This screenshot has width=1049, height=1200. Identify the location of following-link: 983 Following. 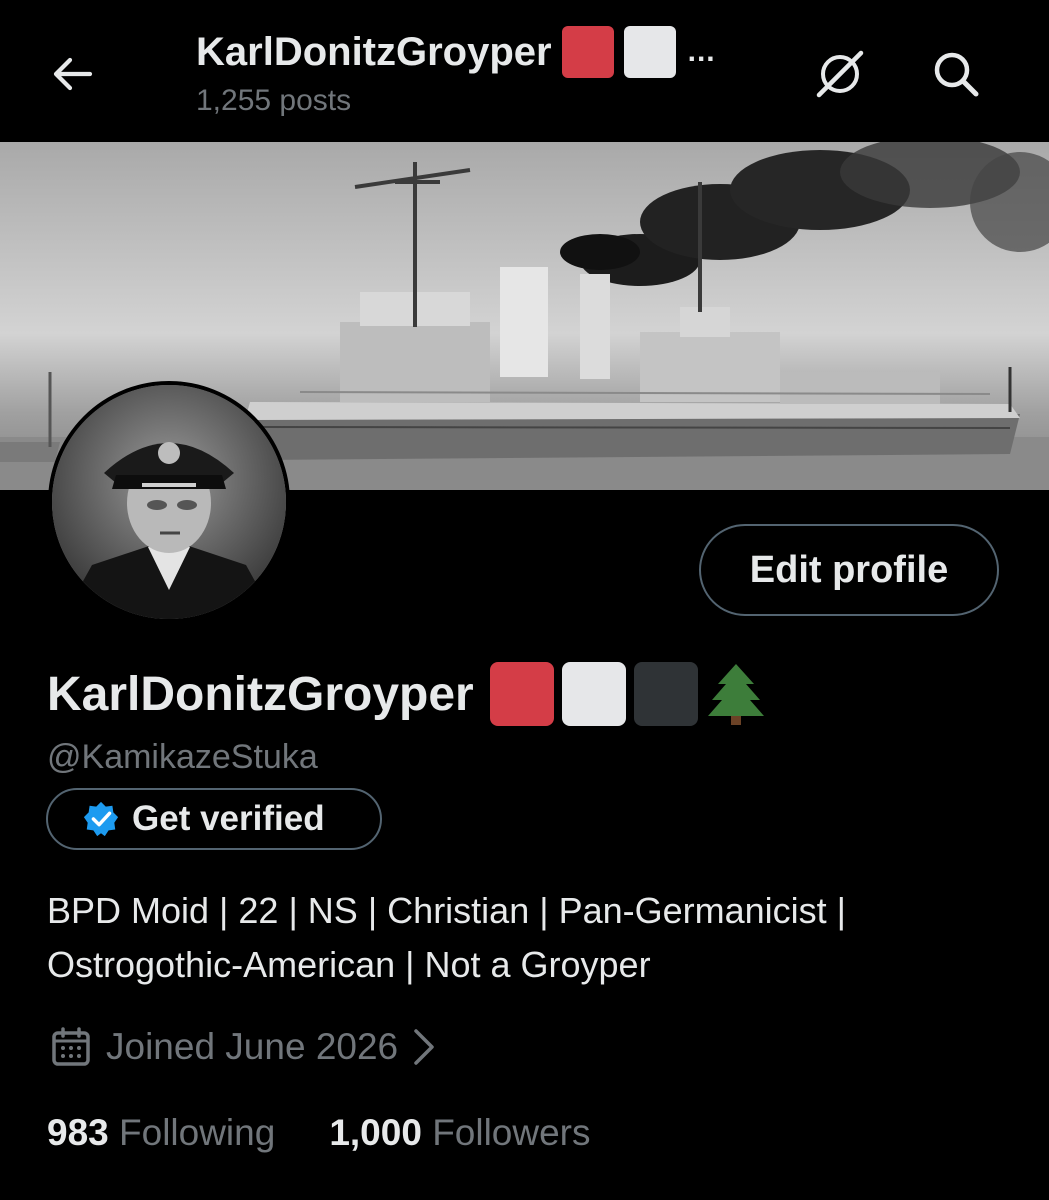
(161, 1133).